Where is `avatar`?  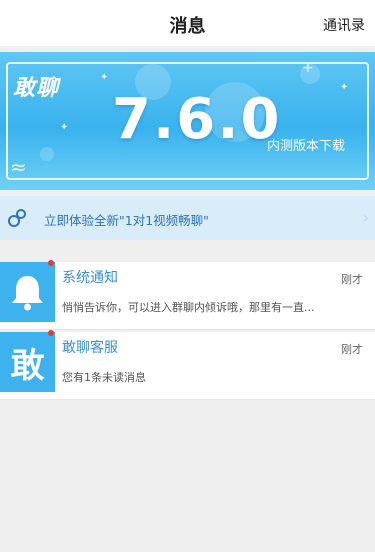
avatar is located at coordinates (27, 292).